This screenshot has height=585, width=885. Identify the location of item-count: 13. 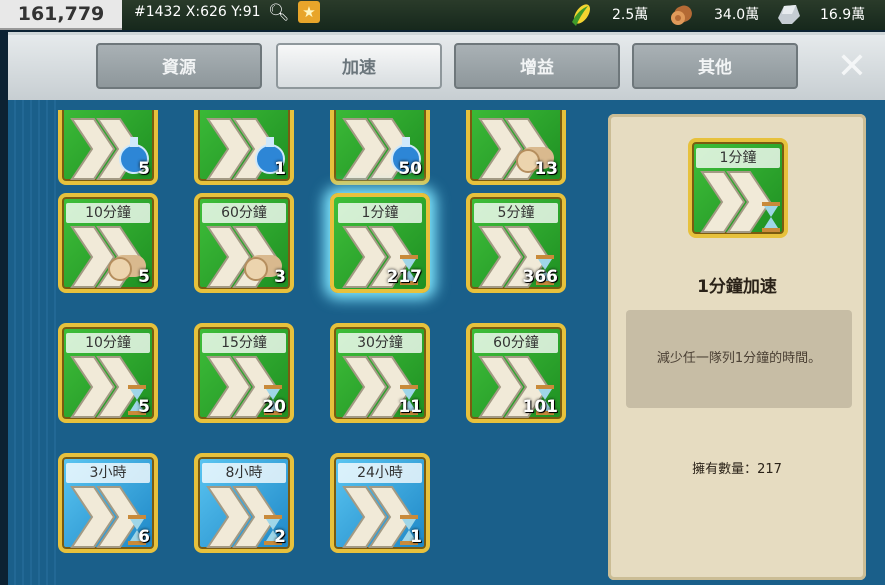
(546, 169).